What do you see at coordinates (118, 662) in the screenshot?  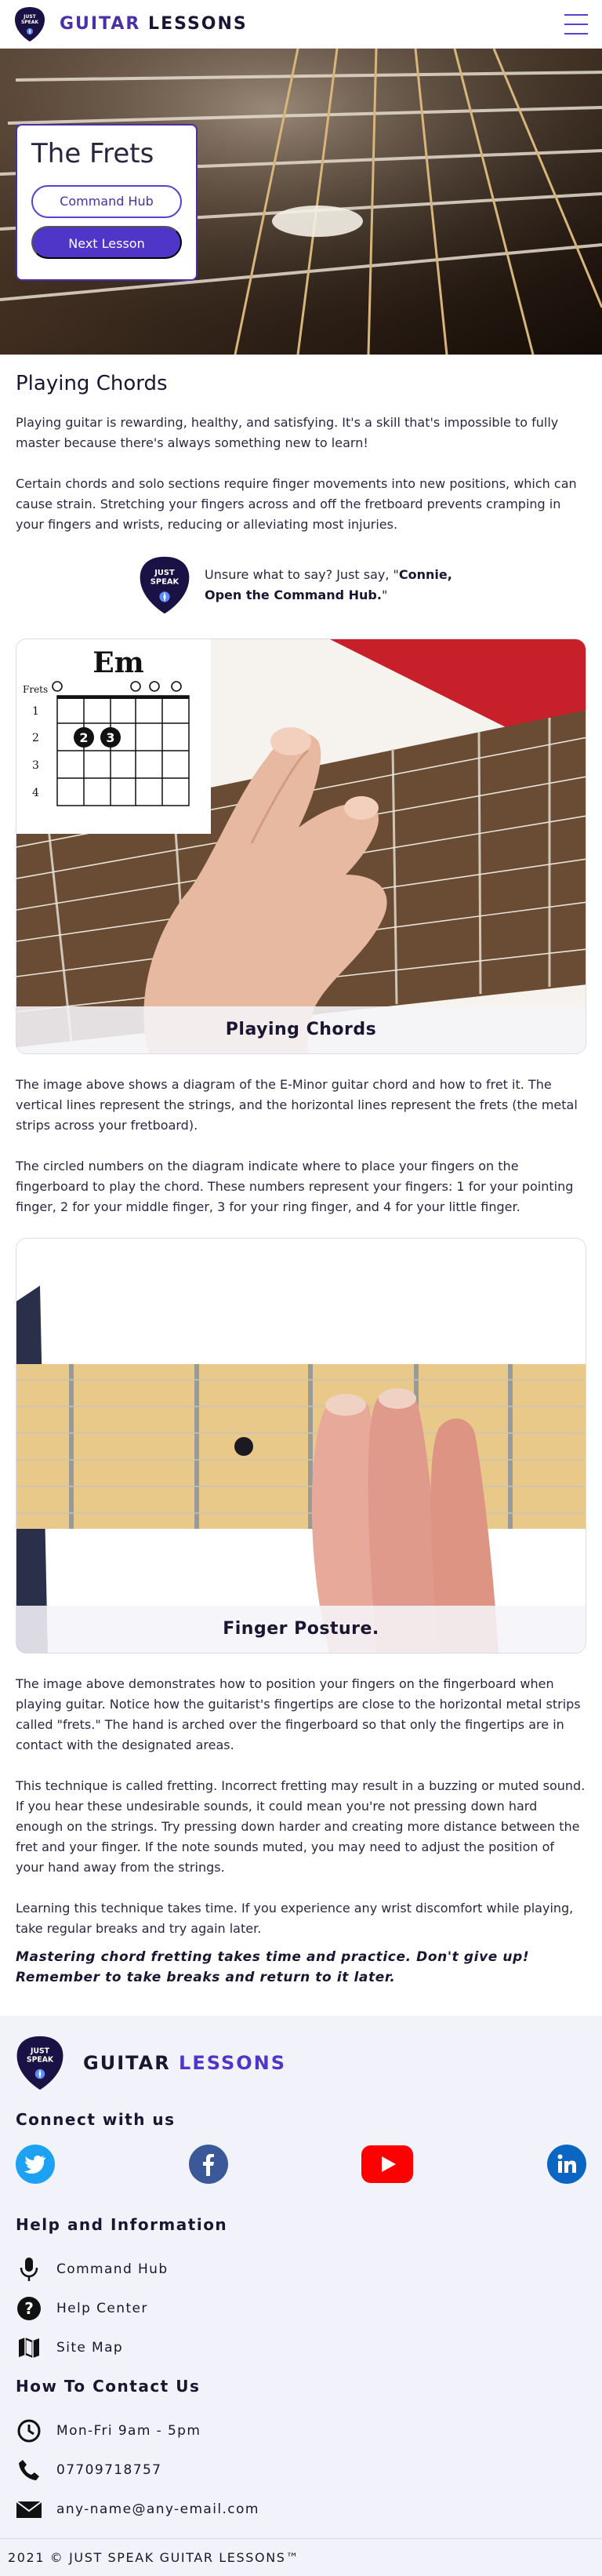 I see `svg-text: Em` at bounding box center [118, 662].